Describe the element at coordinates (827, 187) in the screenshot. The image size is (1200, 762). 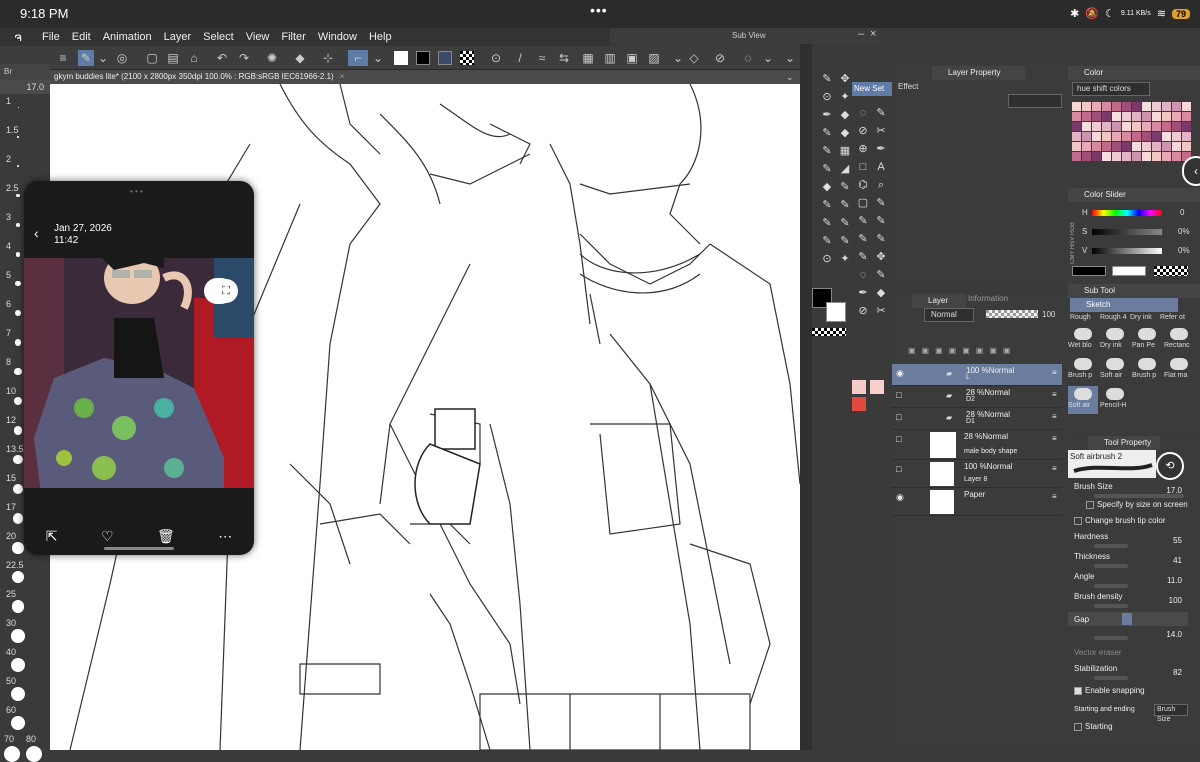
I see `tool-icon: ◆` at that location.